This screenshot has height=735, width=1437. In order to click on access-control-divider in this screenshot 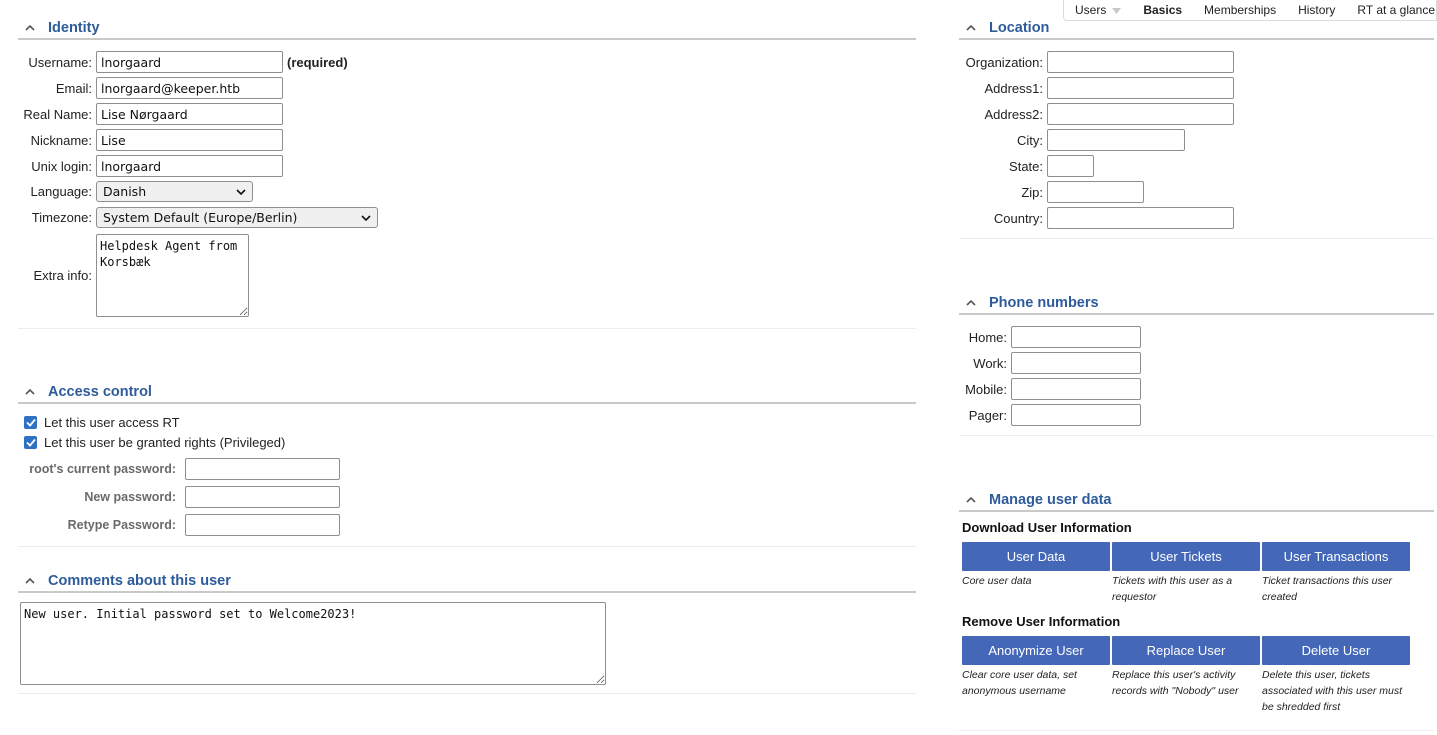, I will do `click(467, 546)`.